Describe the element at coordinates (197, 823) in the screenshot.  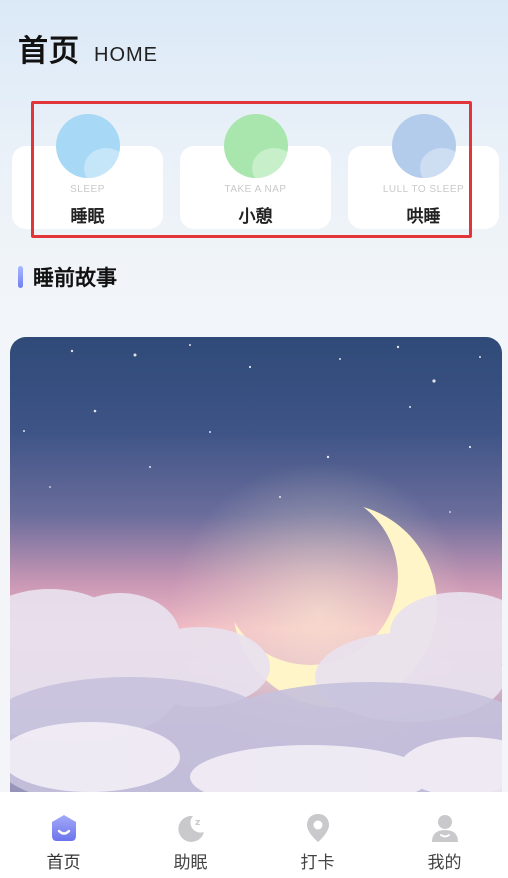
I see `svg-text: z` at that location.